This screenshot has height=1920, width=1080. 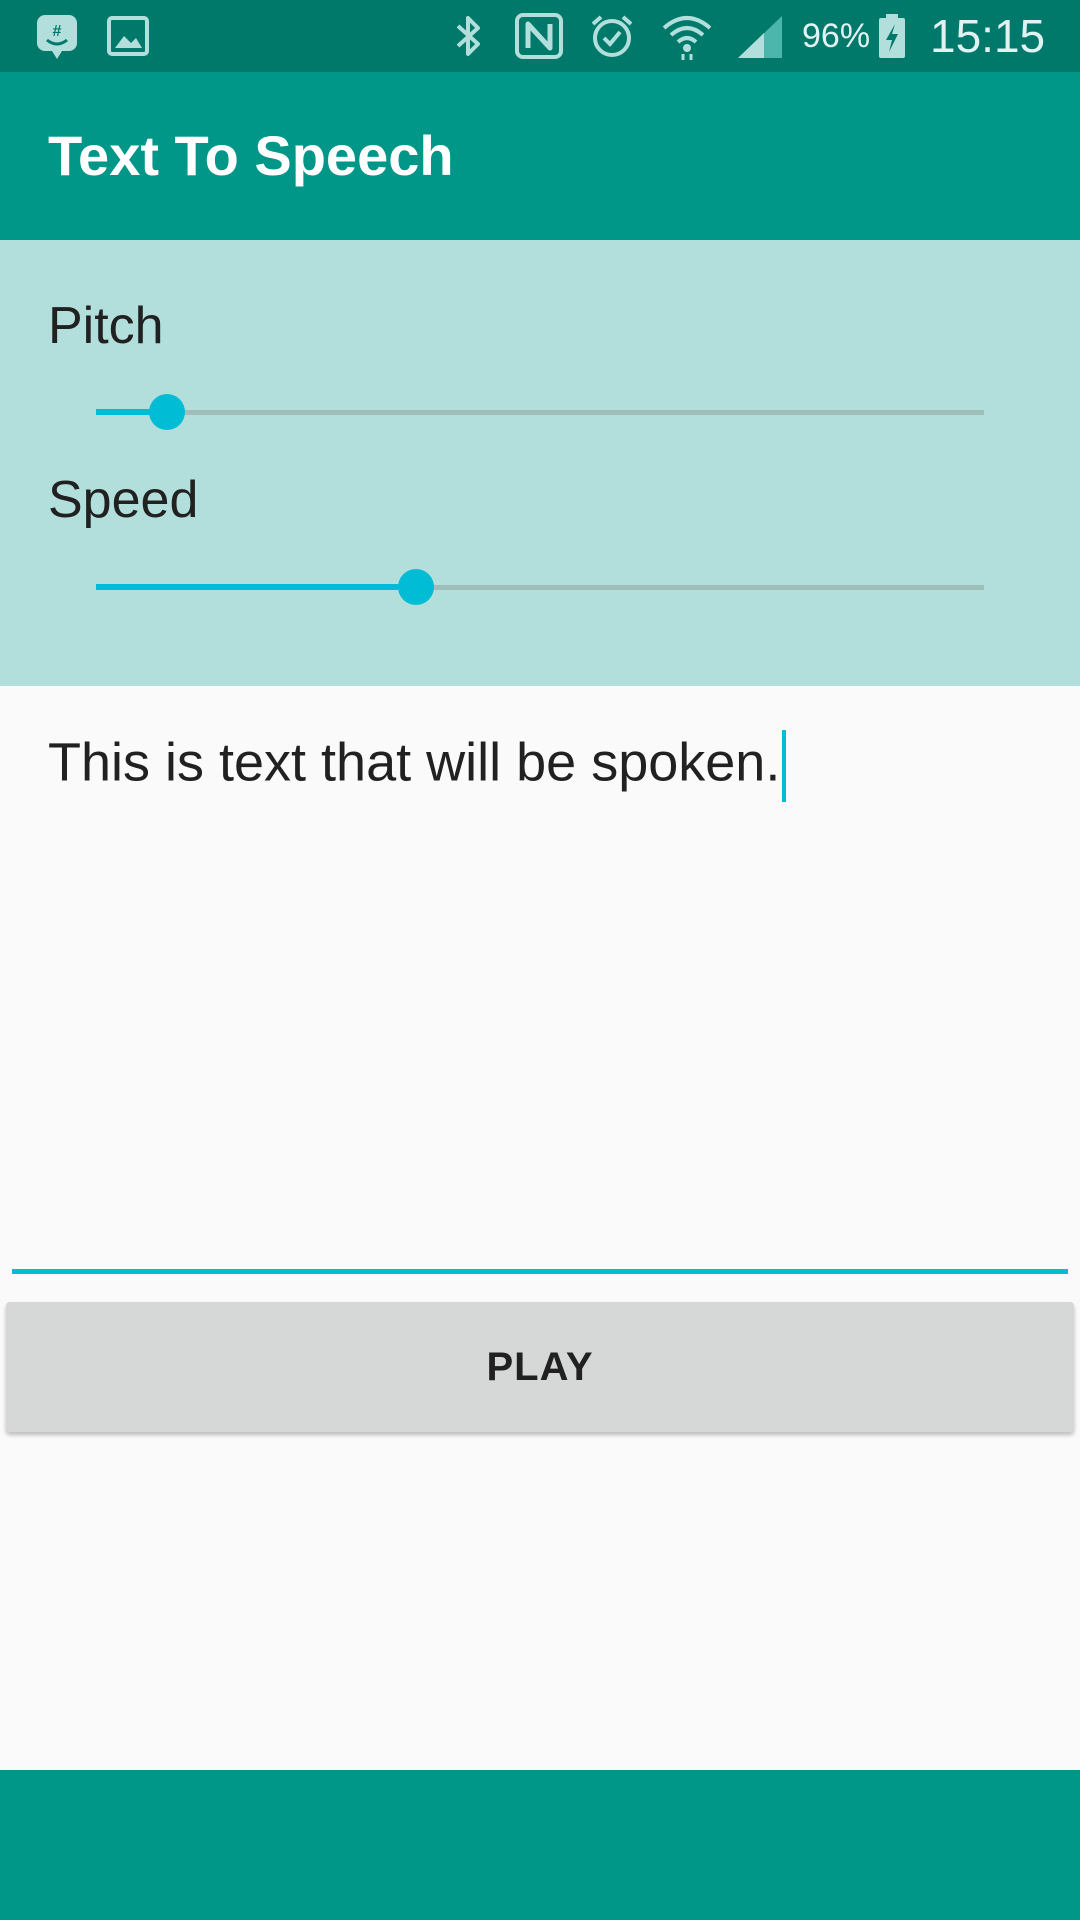 I want to click on pitch-slider-track, so click(x=540, y=412).